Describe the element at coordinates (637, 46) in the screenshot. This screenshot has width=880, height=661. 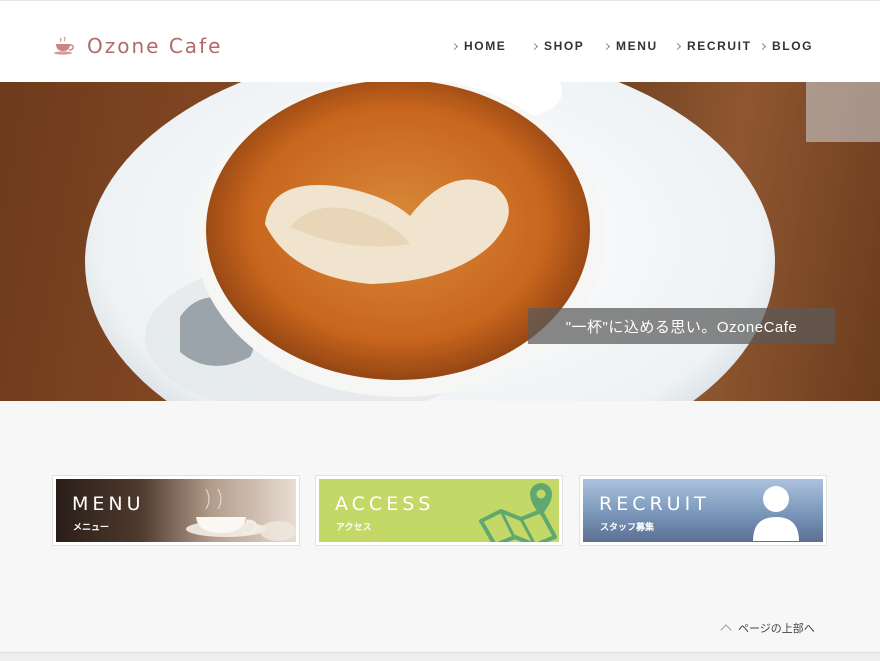
I see `nav-item-label: MENU` at that location.